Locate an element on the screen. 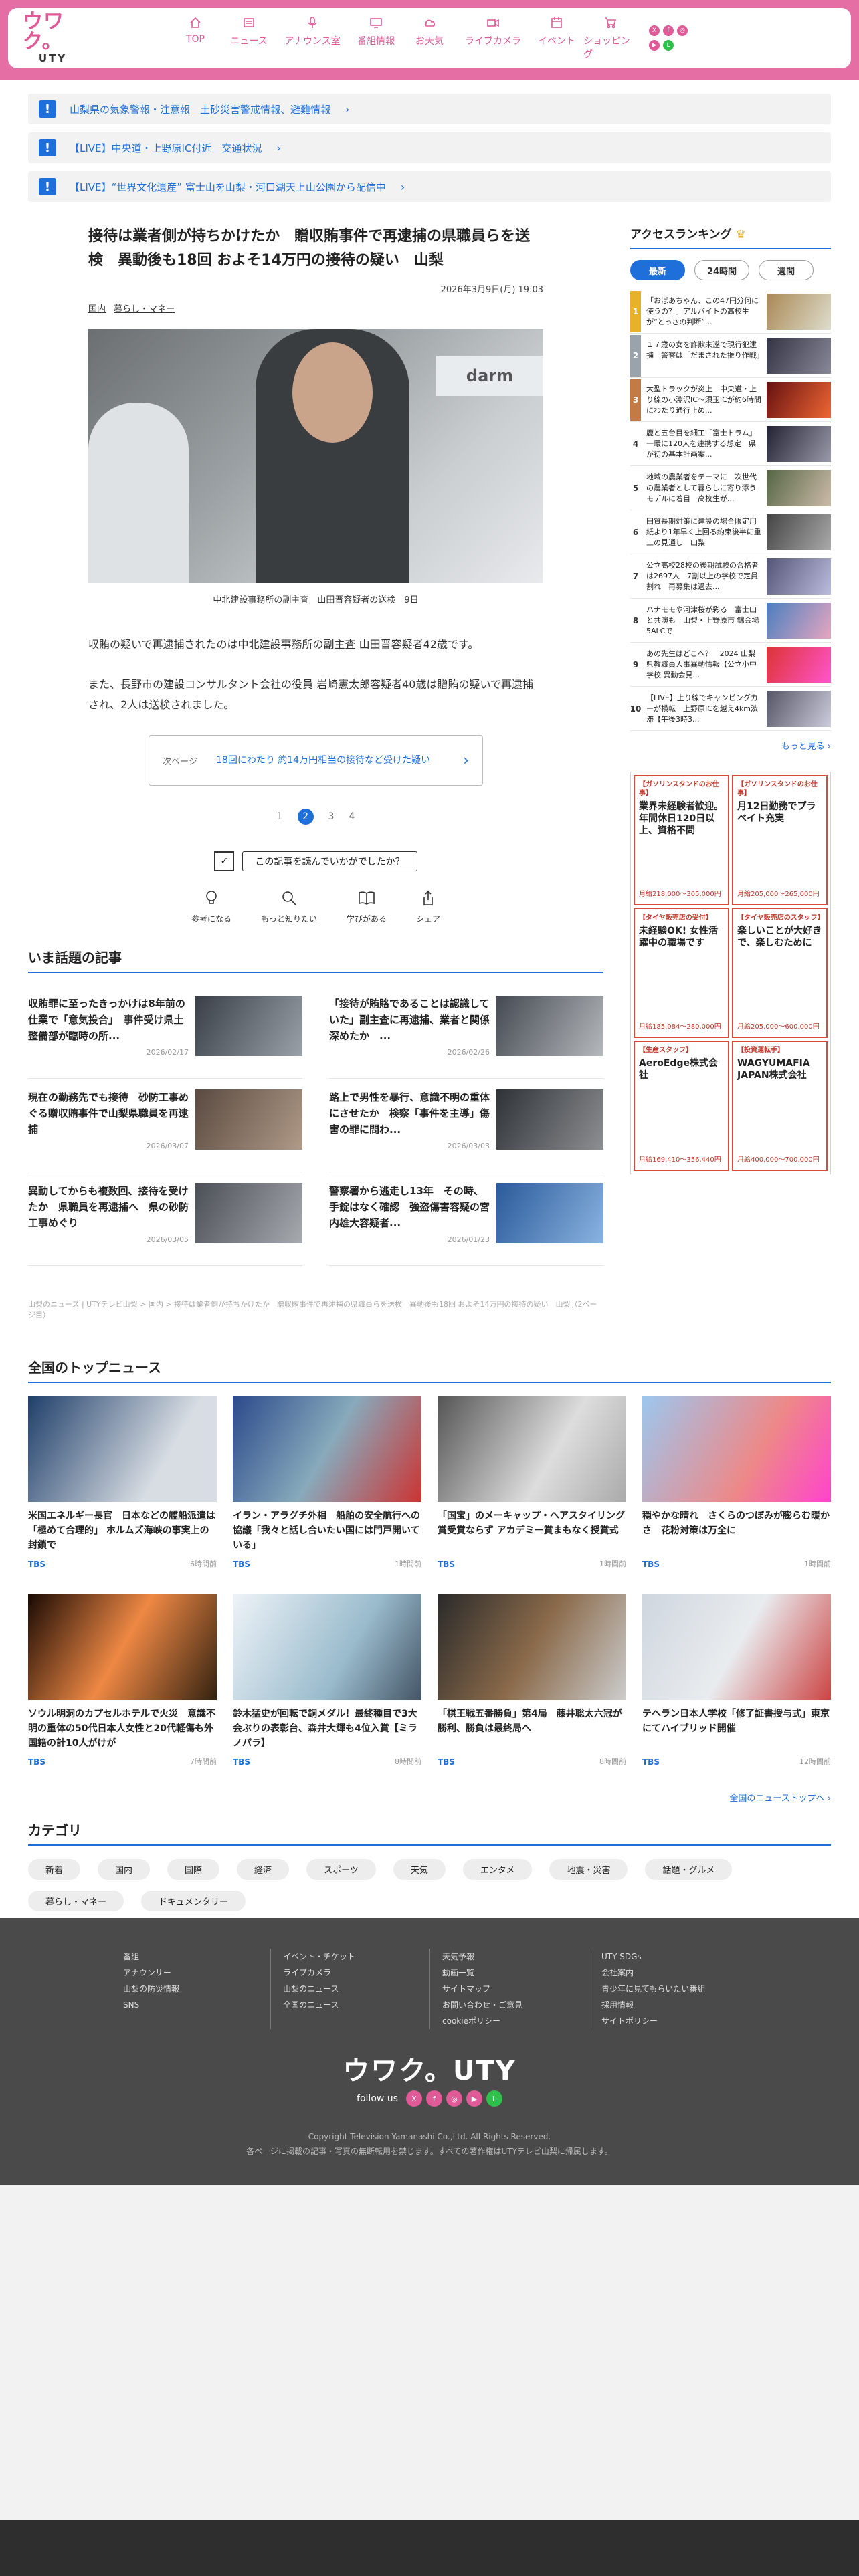 This screenshot has width=859, height=2576. footer-link: サイトポリシー is located at coordinates (674, 2021).